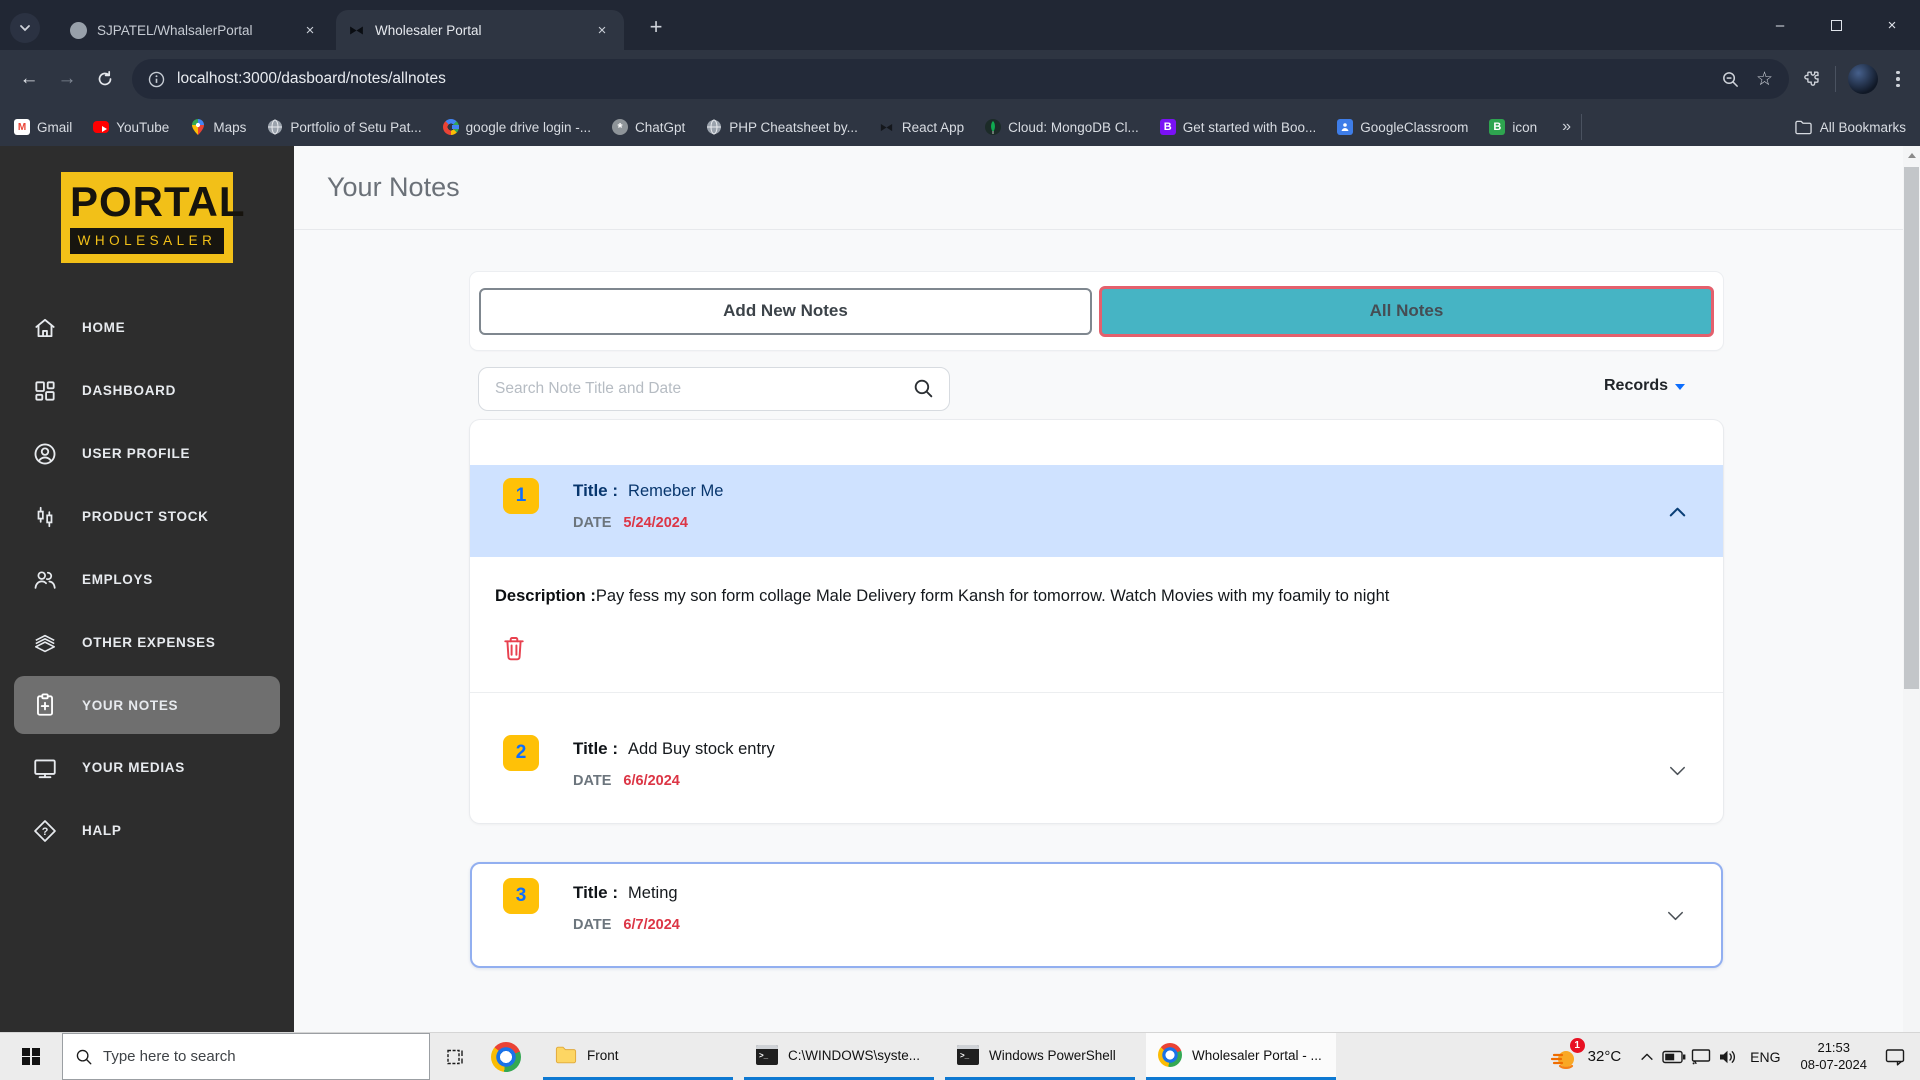 This screenshot has width=1920, height=1080. I want to click on app-favicon-icon, so click(356, 30).